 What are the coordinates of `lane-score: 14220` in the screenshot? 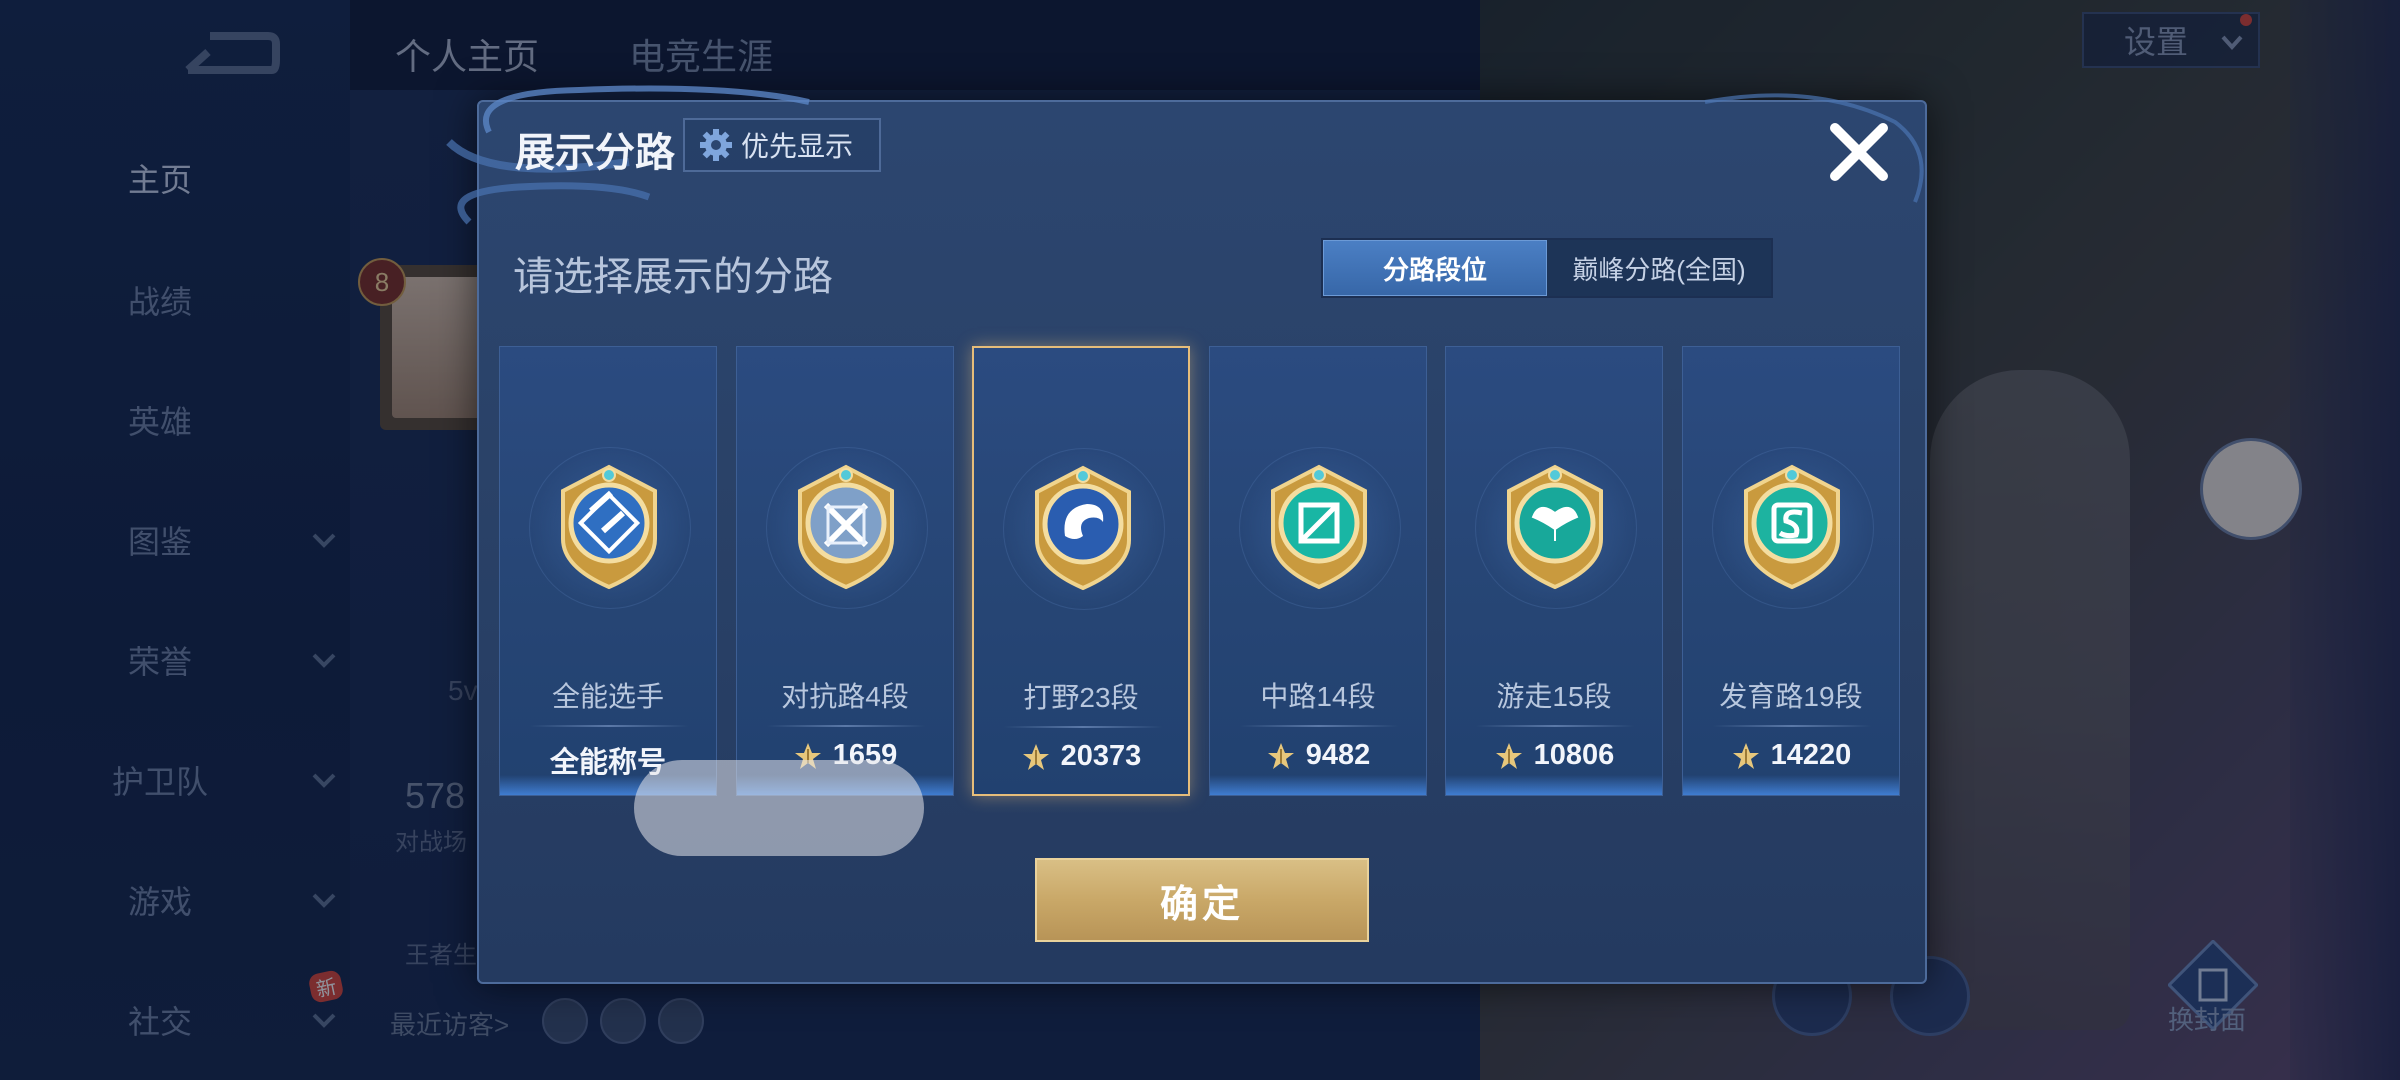 It's located at (1791, 755).